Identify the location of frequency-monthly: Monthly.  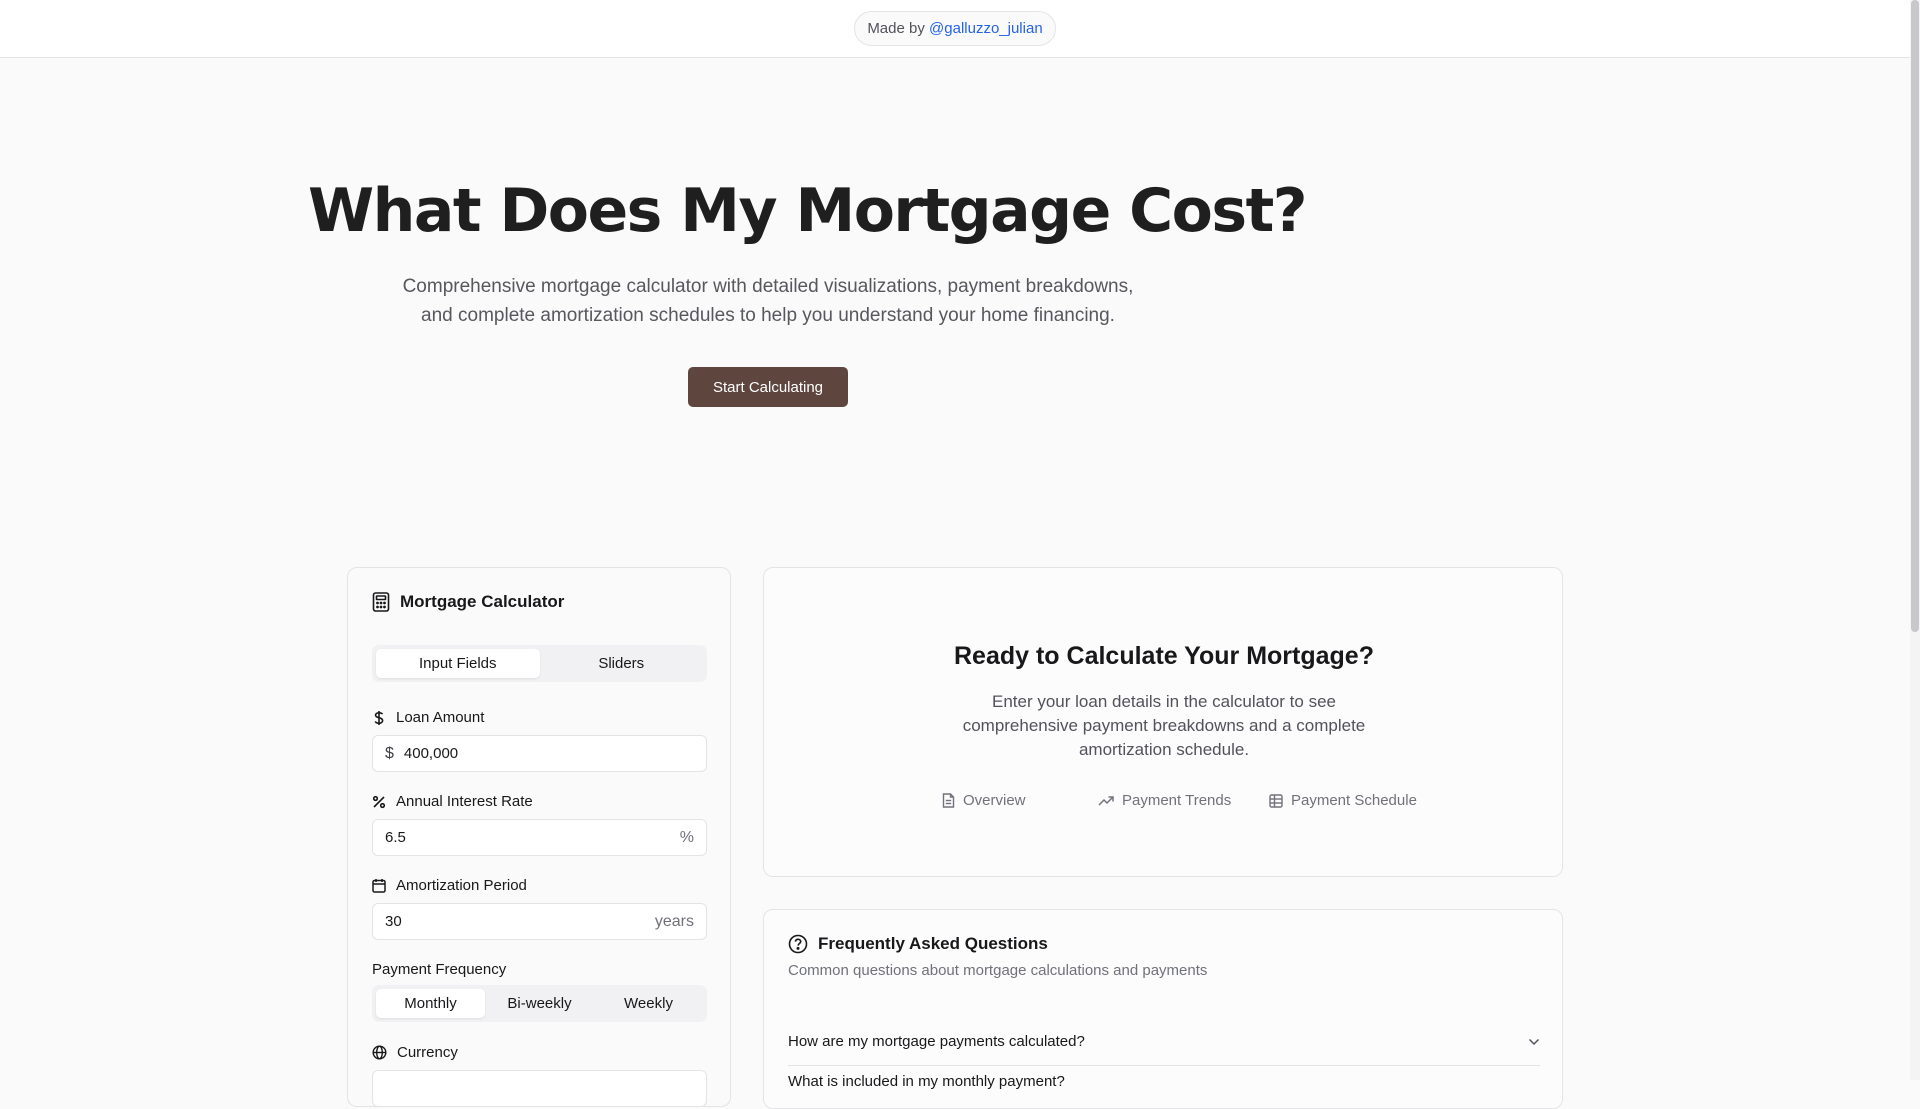
(430, 1003).